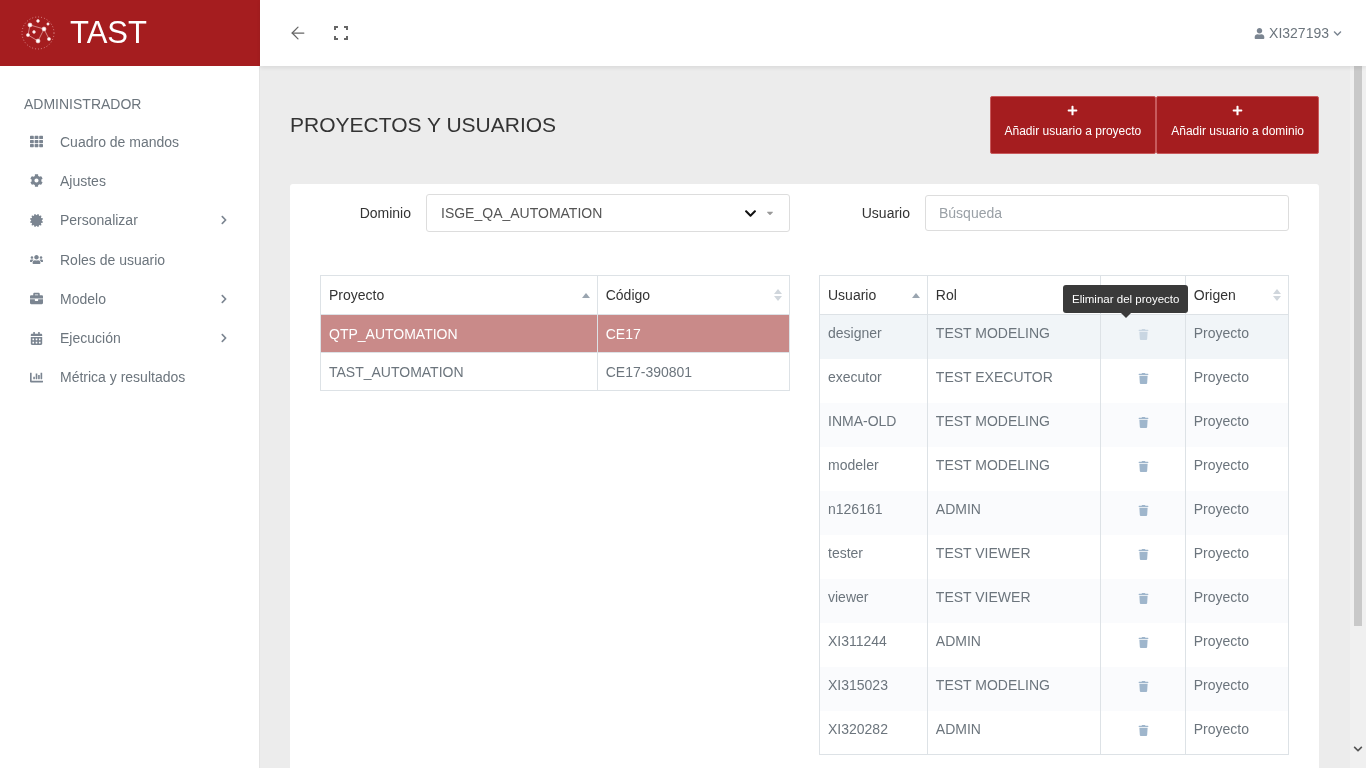 The width and height of the screenshot is (1366, 768). Describe the element at coordinates (83, 105) in the screenshot. I see `sidebar-heading: ADMINISTRADOR` at that location.